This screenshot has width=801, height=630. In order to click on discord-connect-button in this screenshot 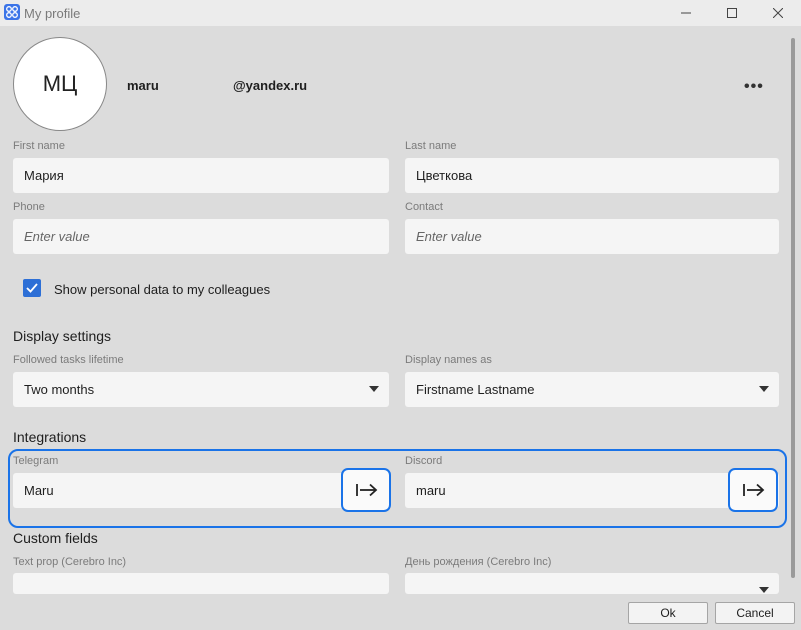, I will do `click(753, 490)`.